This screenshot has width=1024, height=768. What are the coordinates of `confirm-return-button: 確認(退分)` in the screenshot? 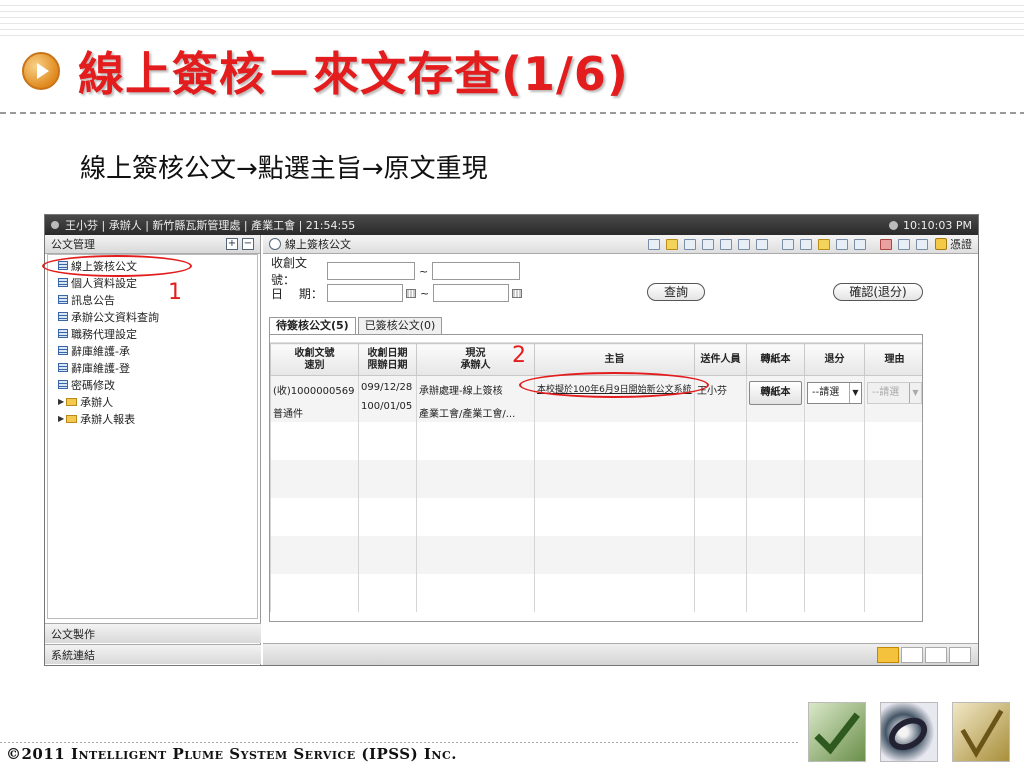 It's located at (878, 292).